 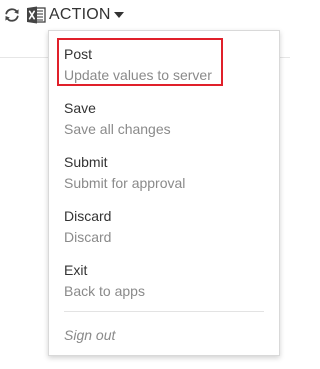 What do you see at coordinates (125, 183) in the screenshot?
I see `menu-item-description: Submit for approval` at bounding box center [125, 183].